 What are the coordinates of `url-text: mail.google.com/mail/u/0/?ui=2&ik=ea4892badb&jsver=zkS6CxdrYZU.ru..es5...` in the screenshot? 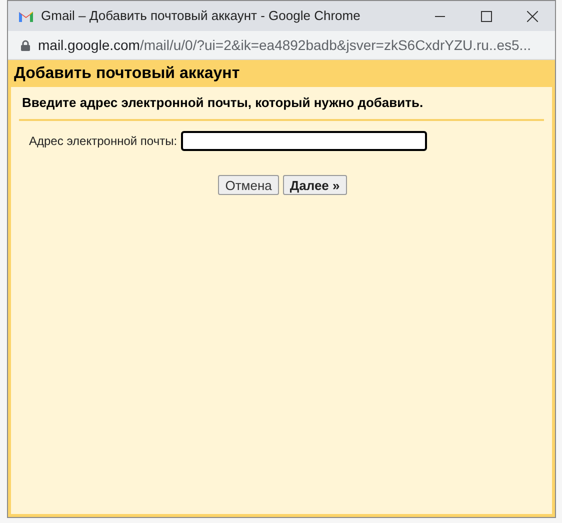 It's located at (284, 45).